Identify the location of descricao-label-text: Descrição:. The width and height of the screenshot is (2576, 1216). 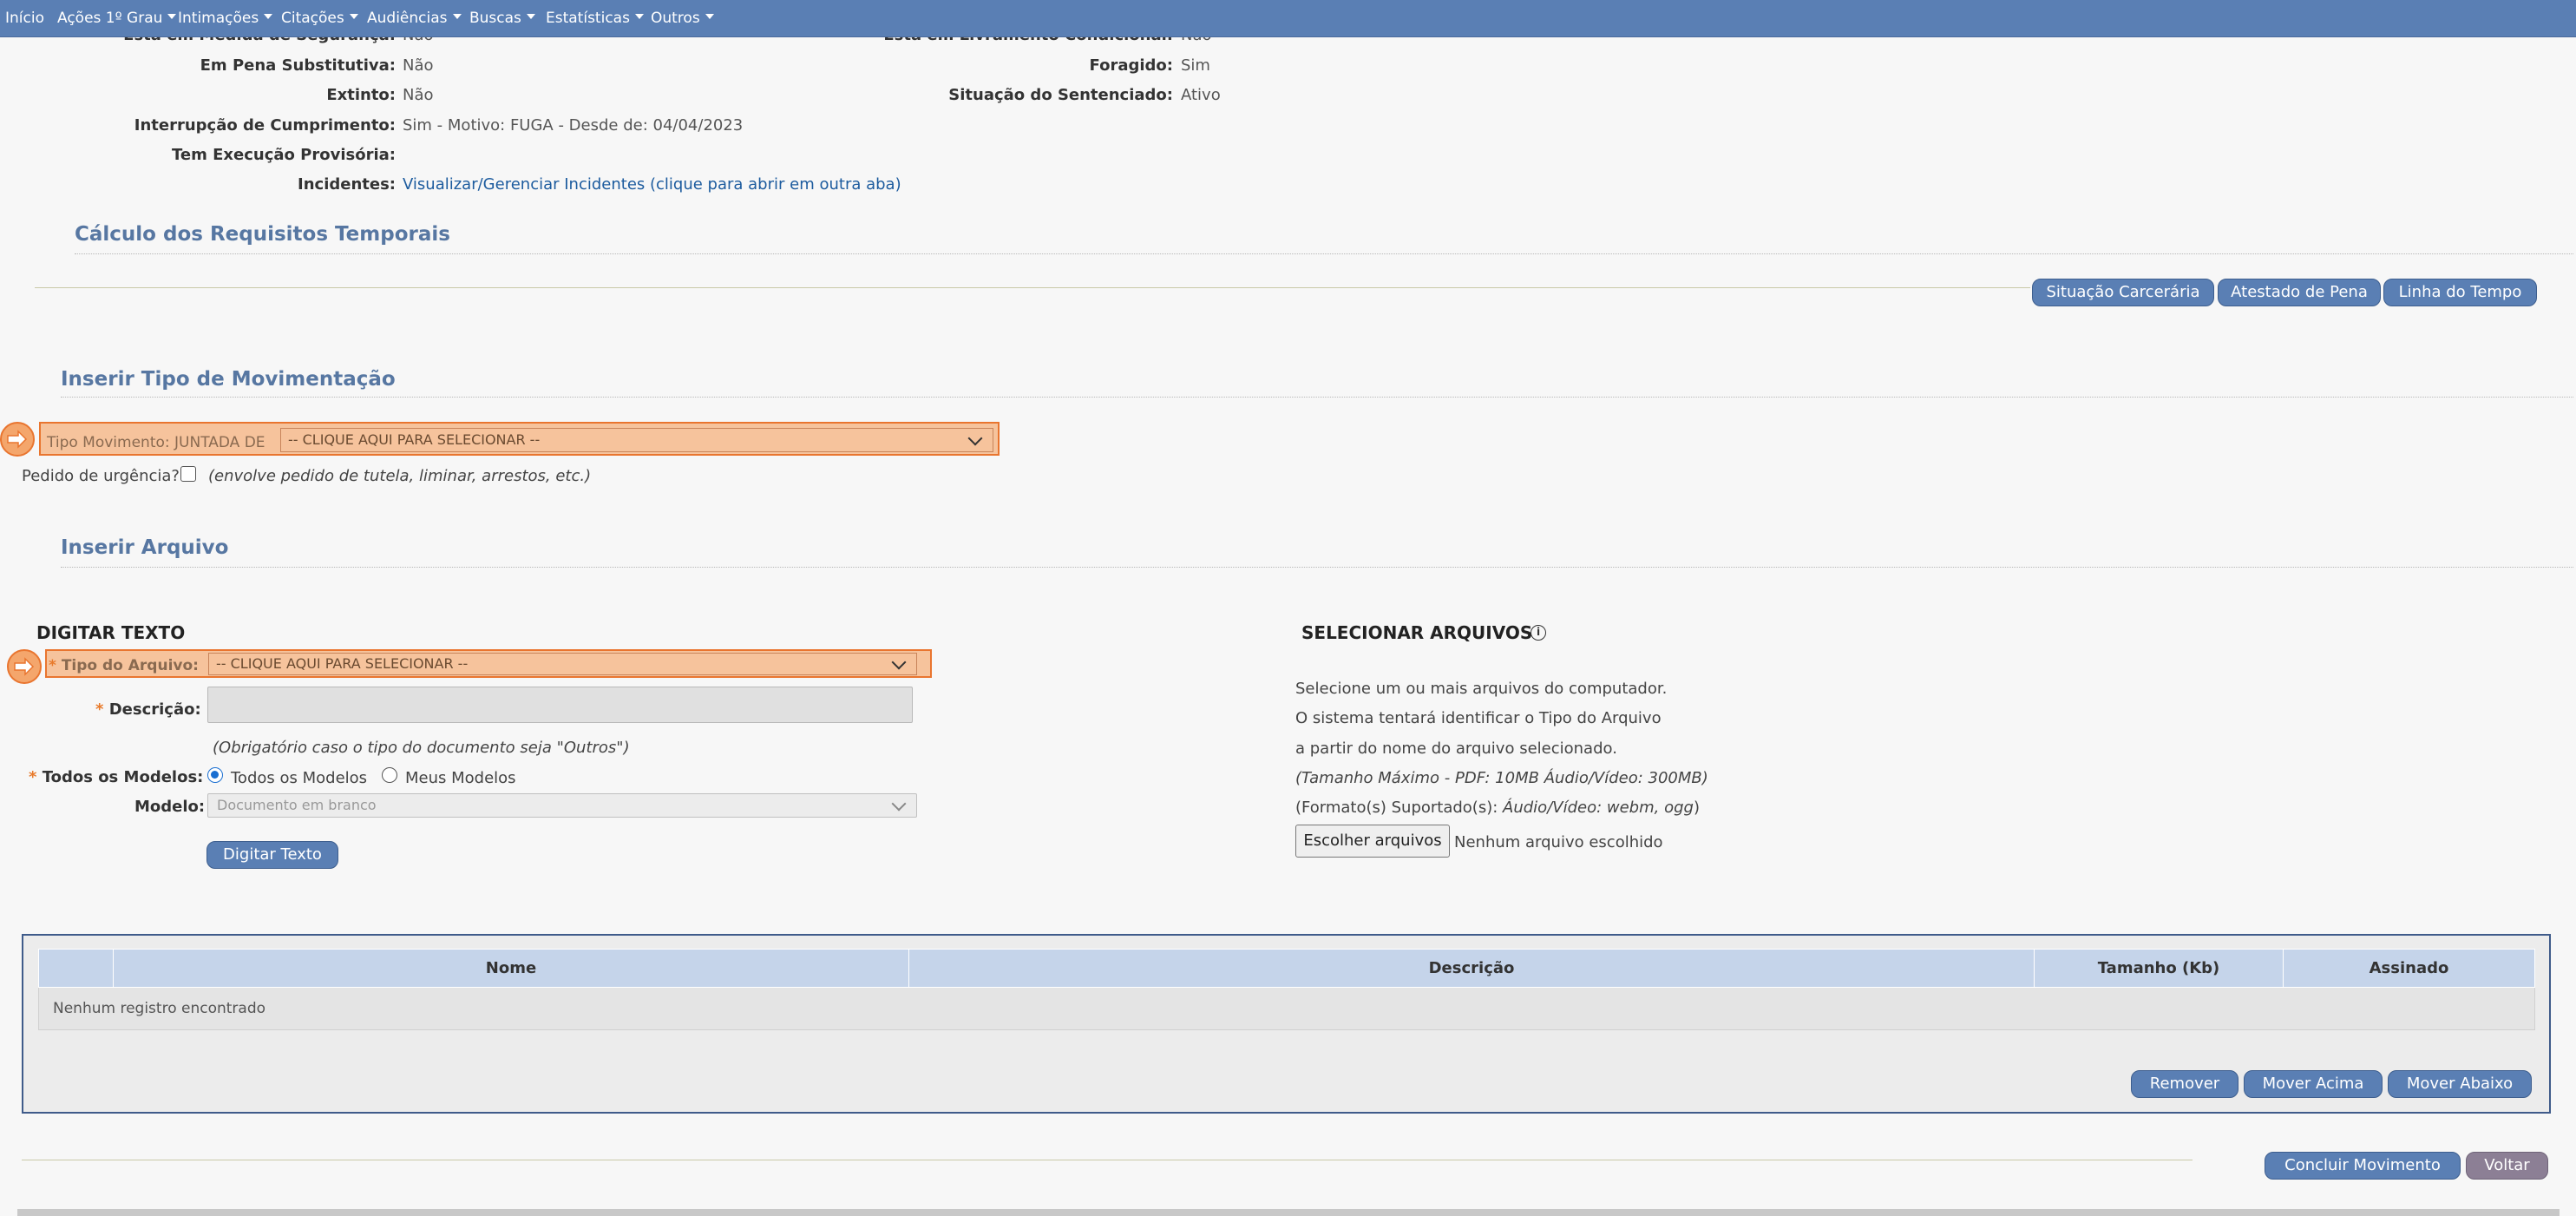
(154, 710).